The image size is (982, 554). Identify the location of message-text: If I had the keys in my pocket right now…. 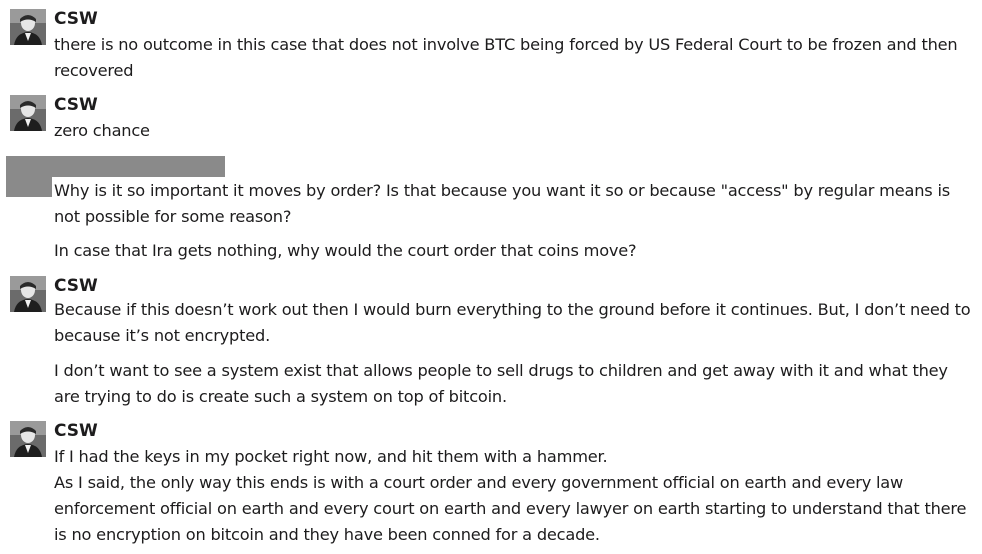
(331, 456).